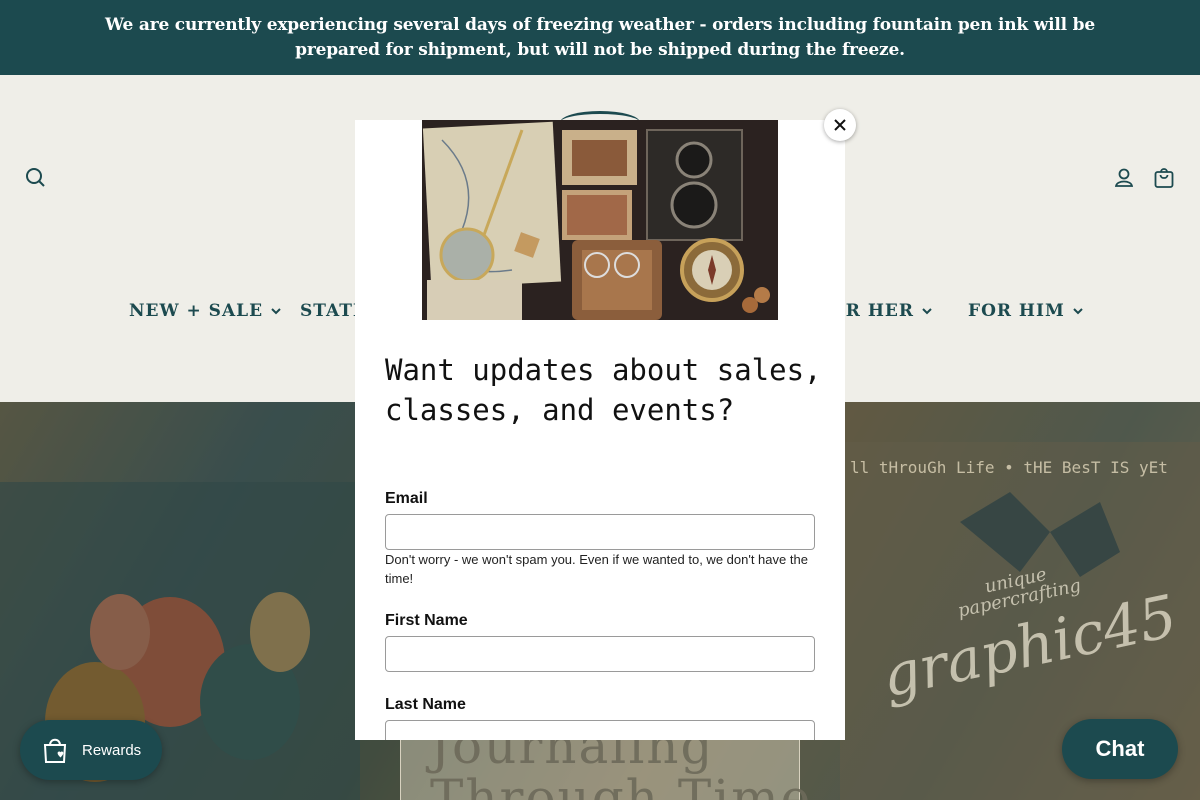  Describe the element at coordinates (600, 220) in the screenshot. I see `modal-image` at that location.